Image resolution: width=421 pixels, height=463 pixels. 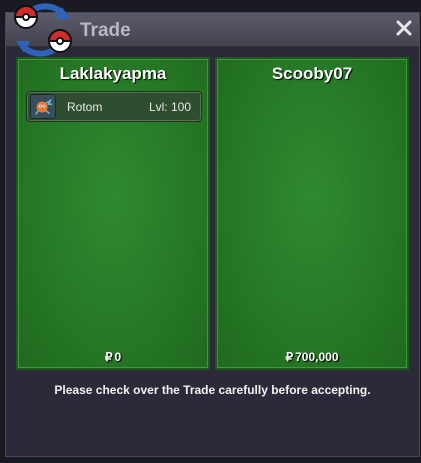 What do you see at coordinates (43, 106) in the screenshot?
I see `rotom-sprite-icon` at bounding box center [43, 106].